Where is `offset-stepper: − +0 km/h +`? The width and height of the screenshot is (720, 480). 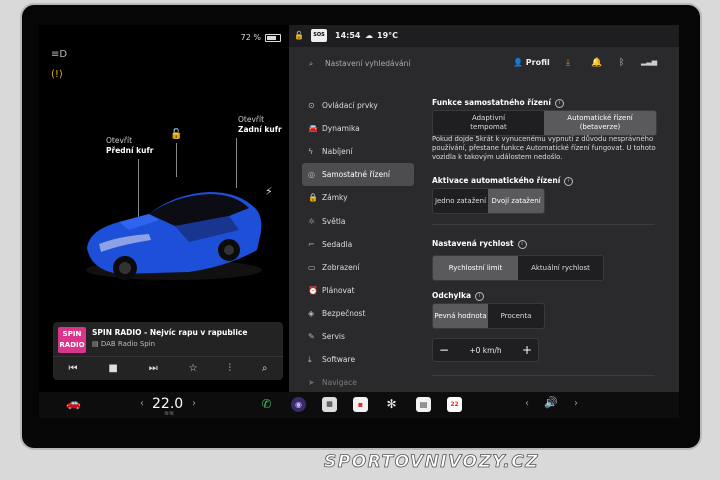
offset-stepper: − +0 km/h + is located at coordinates (485, 350).